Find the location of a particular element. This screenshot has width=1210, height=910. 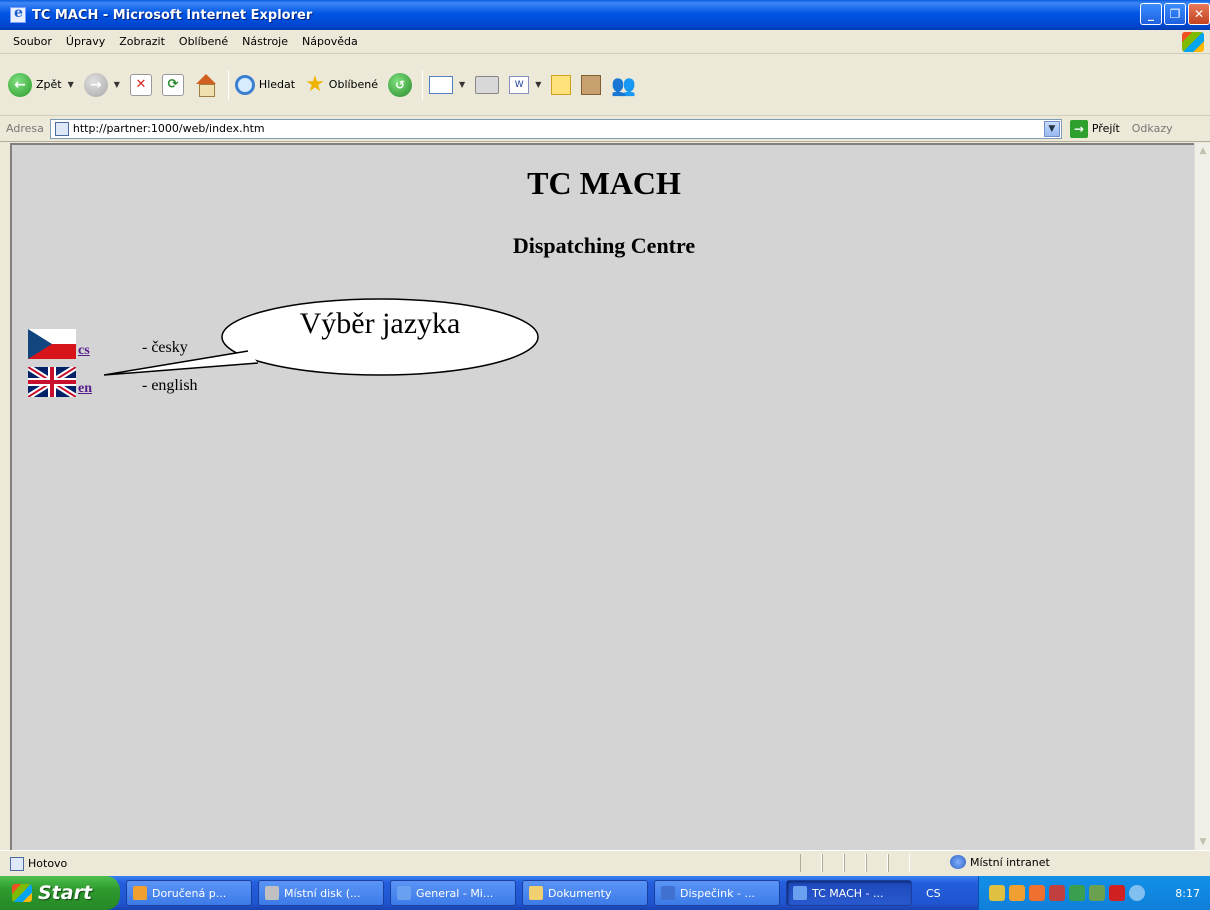

address-url: http://partner:1000/web/index.htm is located at coordinates (169, 128).